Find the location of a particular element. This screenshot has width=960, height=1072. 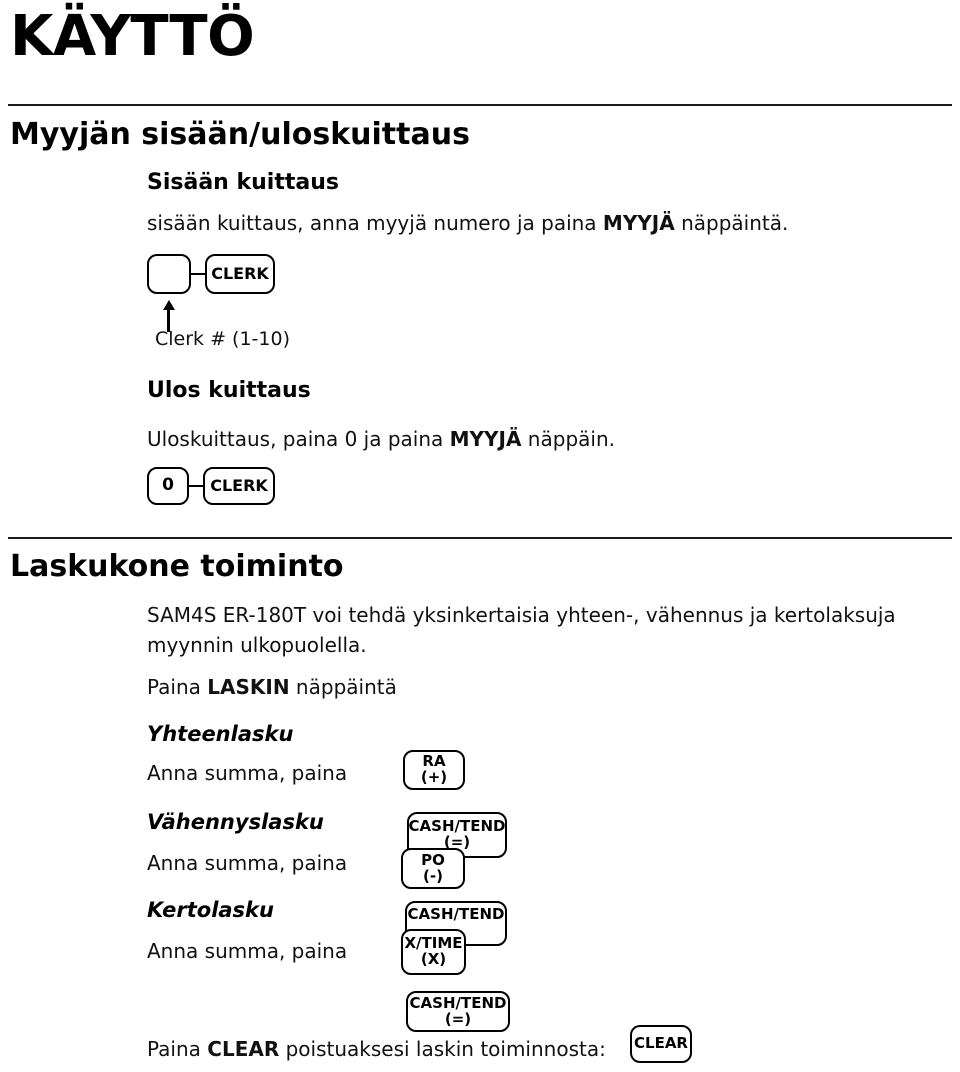

operation-instruction-multiplication: Anna summa, paina is located at coordinates (247, 951).